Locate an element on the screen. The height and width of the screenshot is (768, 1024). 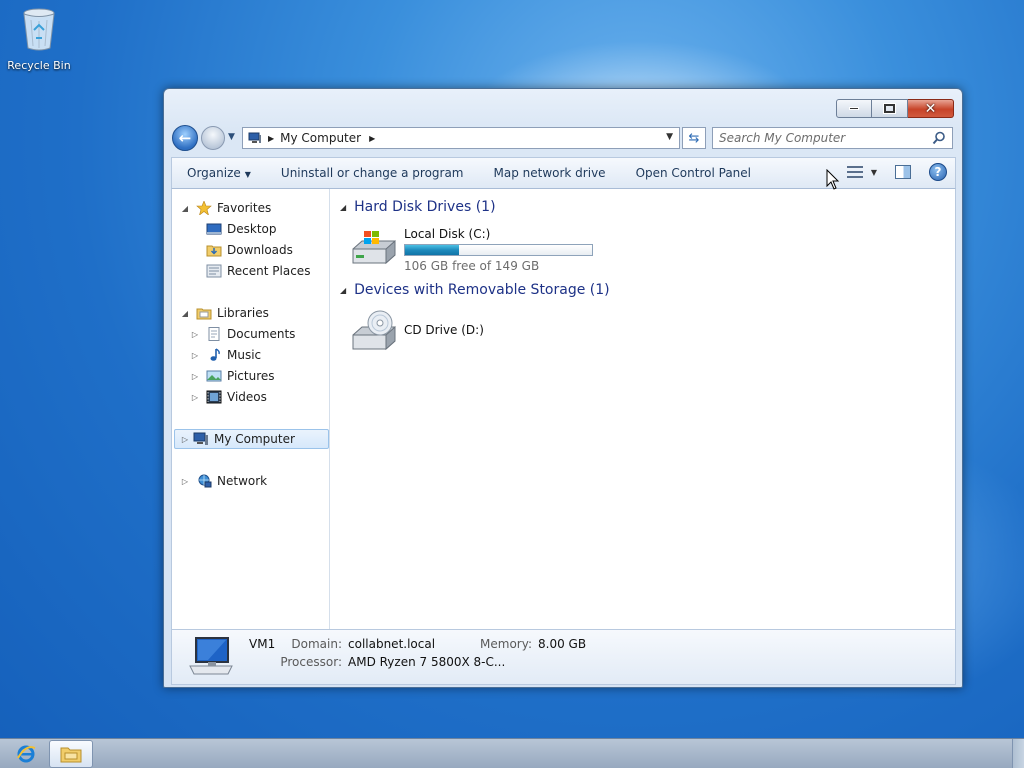
nav-item-desktop: Desktop is located at coordinates (233, 229).